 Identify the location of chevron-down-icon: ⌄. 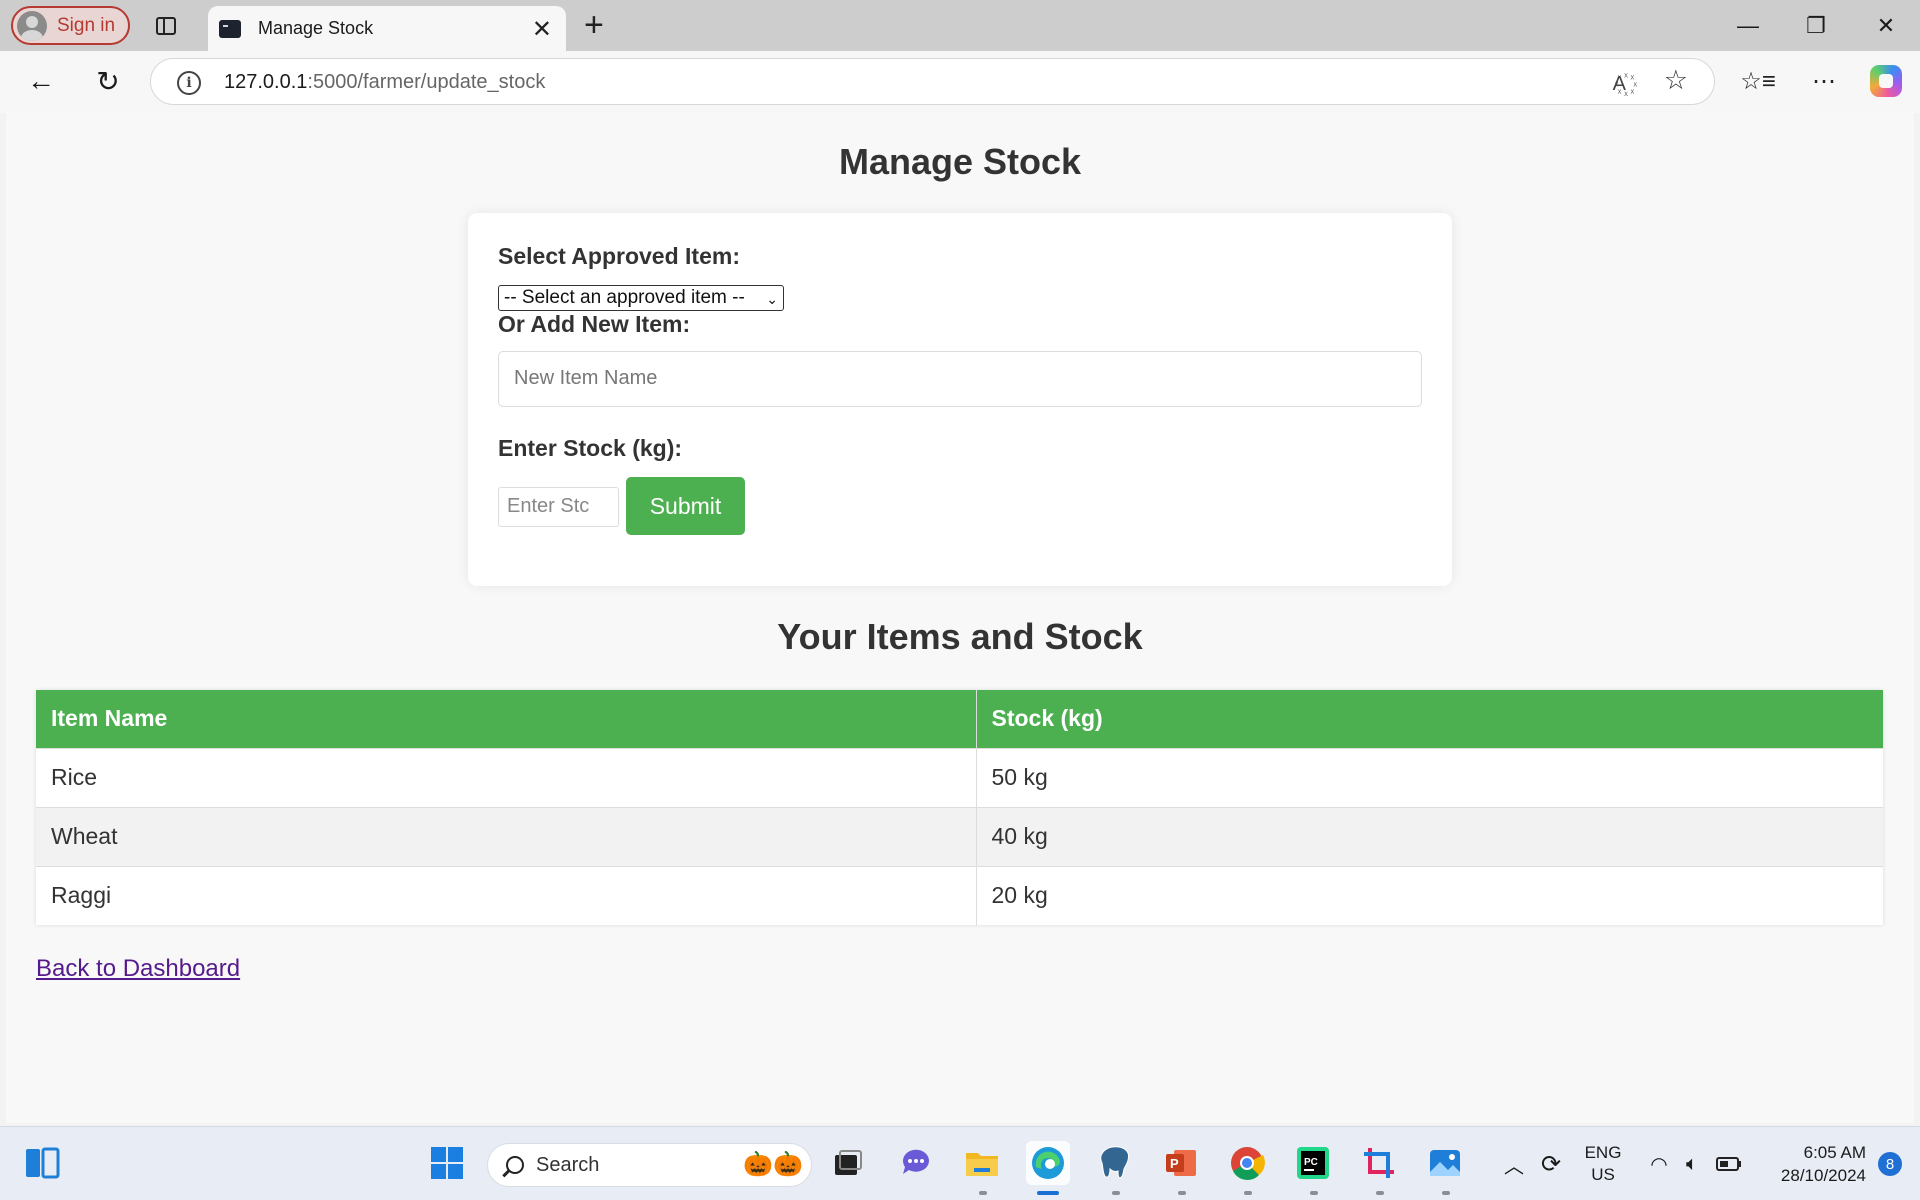
(772, 299).